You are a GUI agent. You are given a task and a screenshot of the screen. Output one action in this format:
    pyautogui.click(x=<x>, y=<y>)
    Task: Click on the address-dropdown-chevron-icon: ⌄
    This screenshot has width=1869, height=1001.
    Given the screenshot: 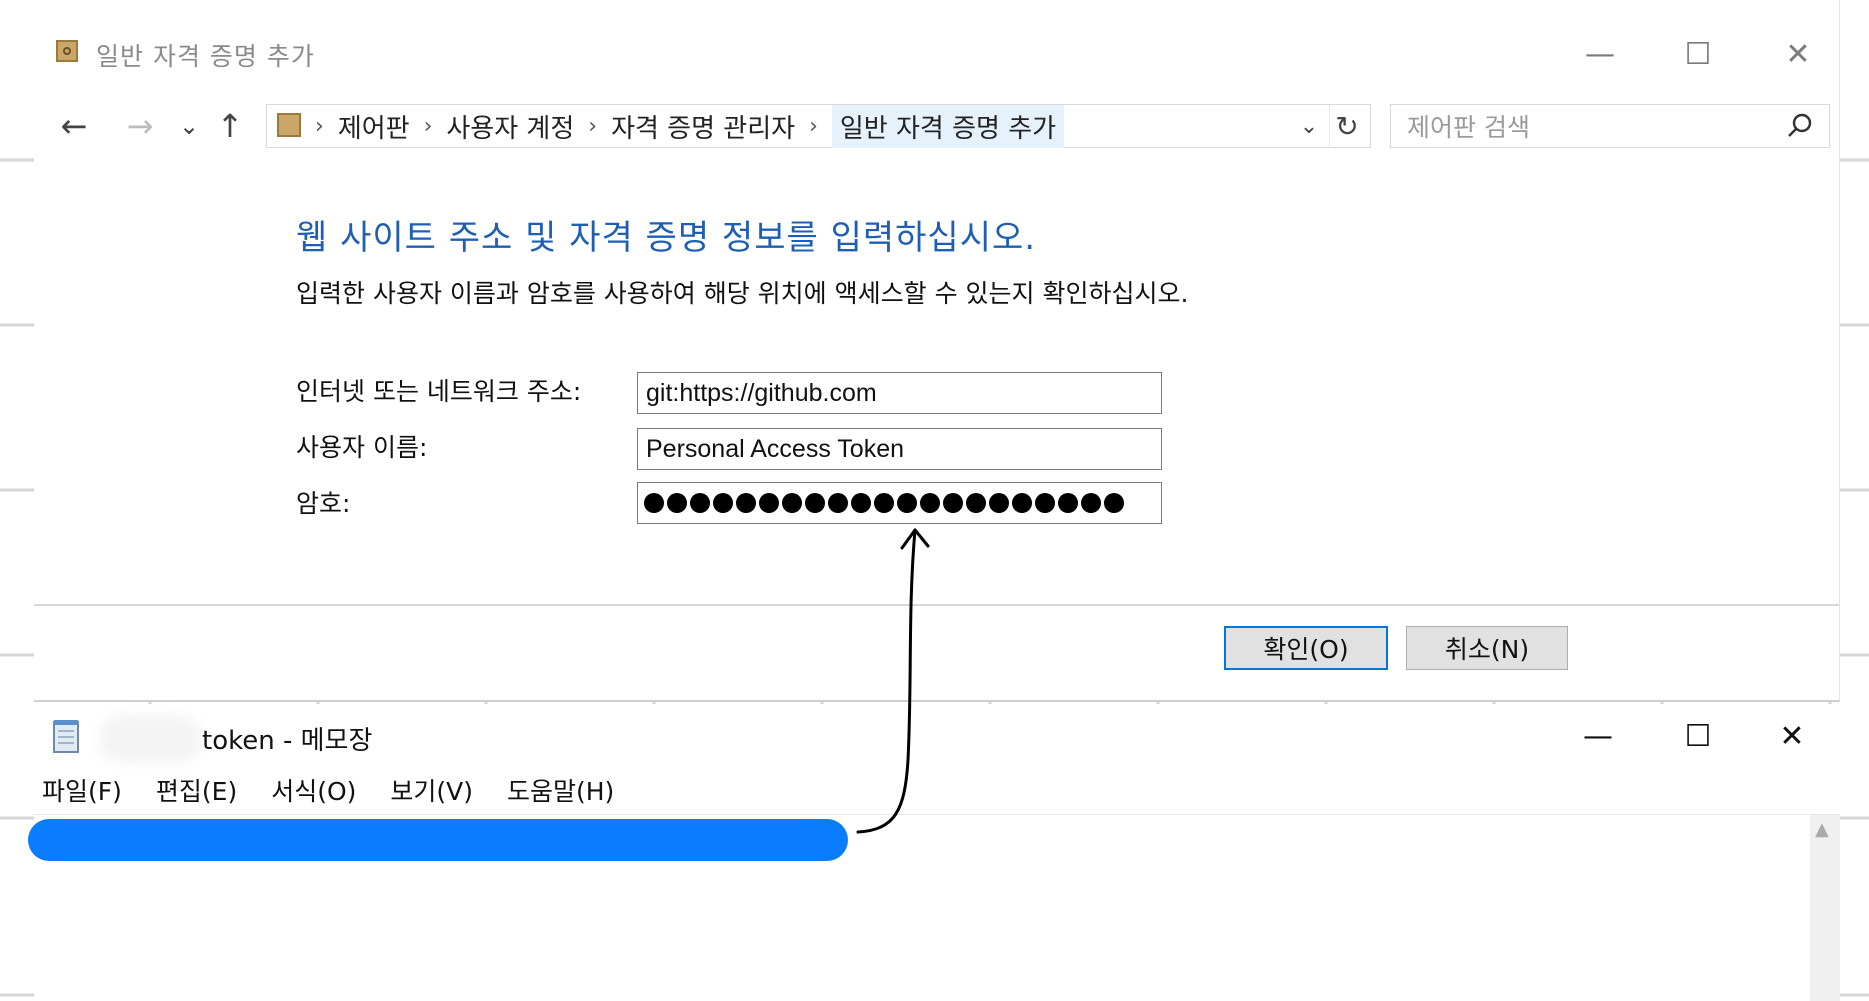 What is the action you would take?
    pyautogui.click(x=1309, y=126)
    